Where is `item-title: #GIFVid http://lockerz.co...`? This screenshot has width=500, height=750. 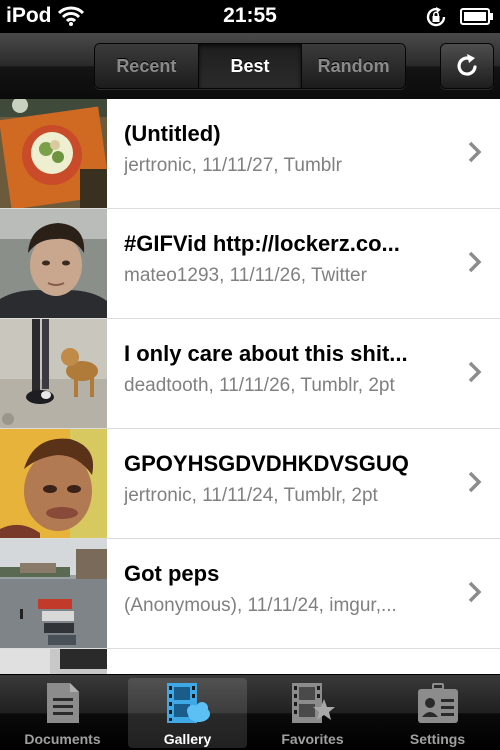
item-title: #GIFVid http://lockerz.co... is located at coordinates (262, 243).